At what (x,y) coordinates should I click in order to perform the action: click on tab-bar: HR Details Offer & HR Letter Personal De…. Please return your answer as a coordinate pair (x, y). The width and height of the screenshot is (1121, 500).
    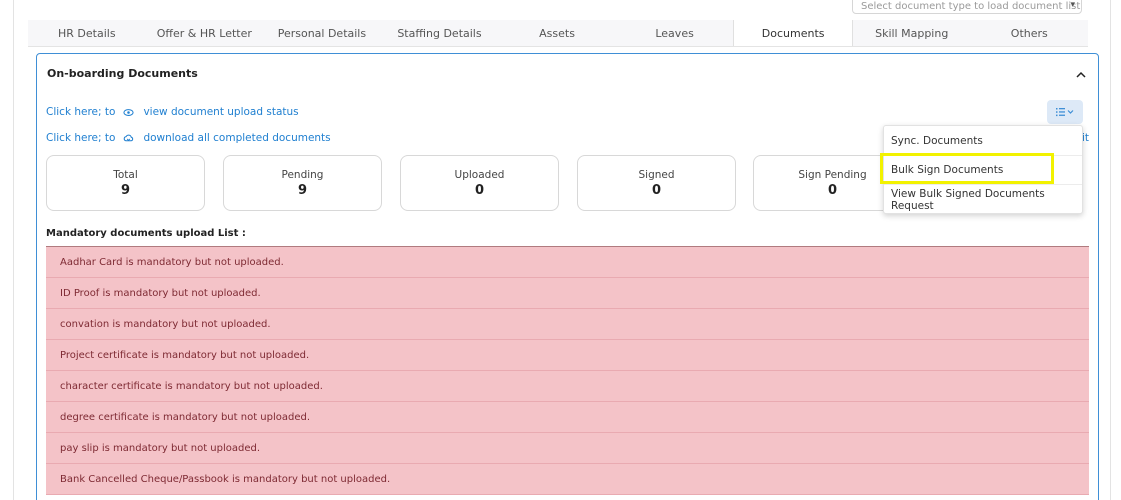
    Looking at the image, I should click on (558, 33).